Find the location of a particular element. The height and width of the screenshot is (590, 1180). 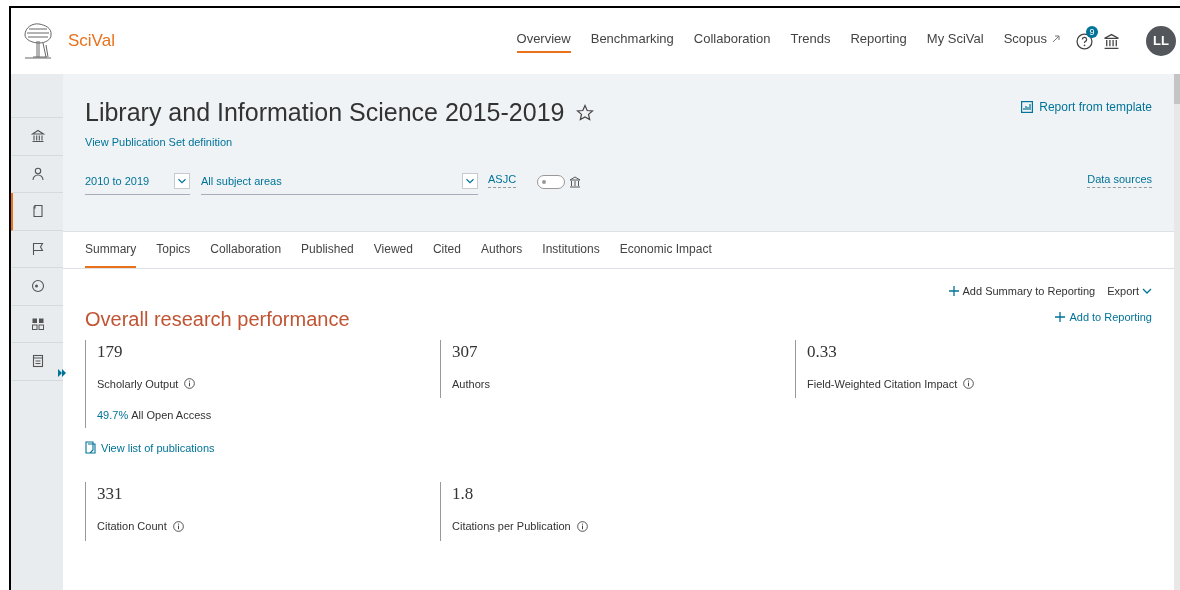

nav-link: Overview is located at coordinates (543, 41).